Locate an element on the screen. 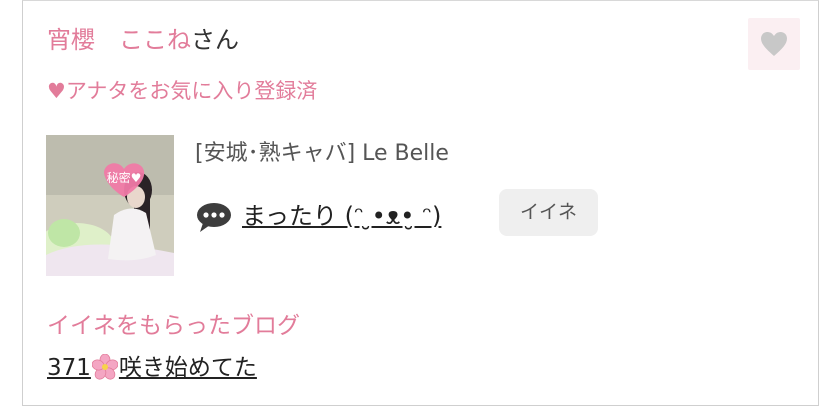 The height and width of the screenshot is (408, 840). liked-blog-count: 371 is located at coordinates (69, 368).